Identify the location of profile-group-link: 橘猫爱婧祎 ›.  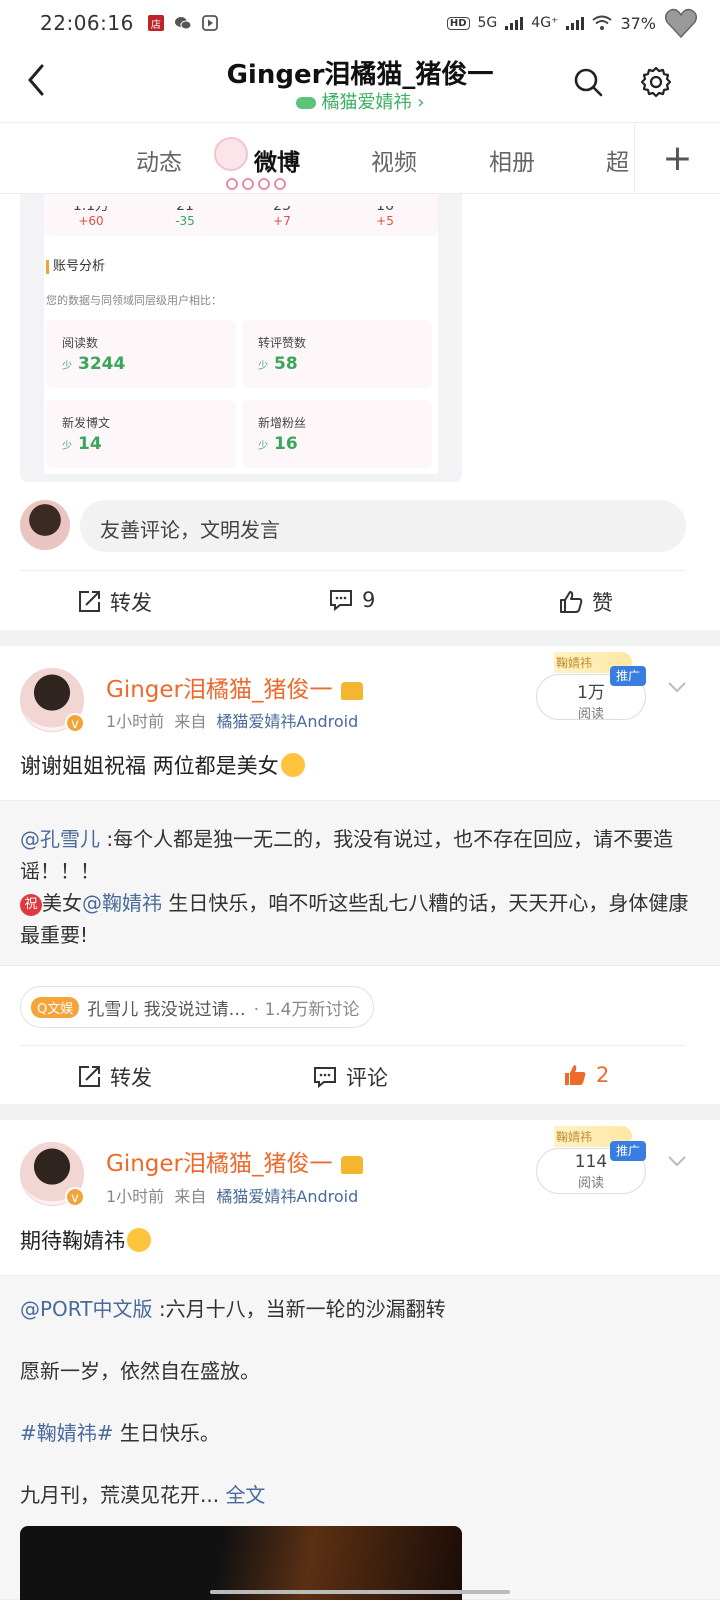
(360, 101).